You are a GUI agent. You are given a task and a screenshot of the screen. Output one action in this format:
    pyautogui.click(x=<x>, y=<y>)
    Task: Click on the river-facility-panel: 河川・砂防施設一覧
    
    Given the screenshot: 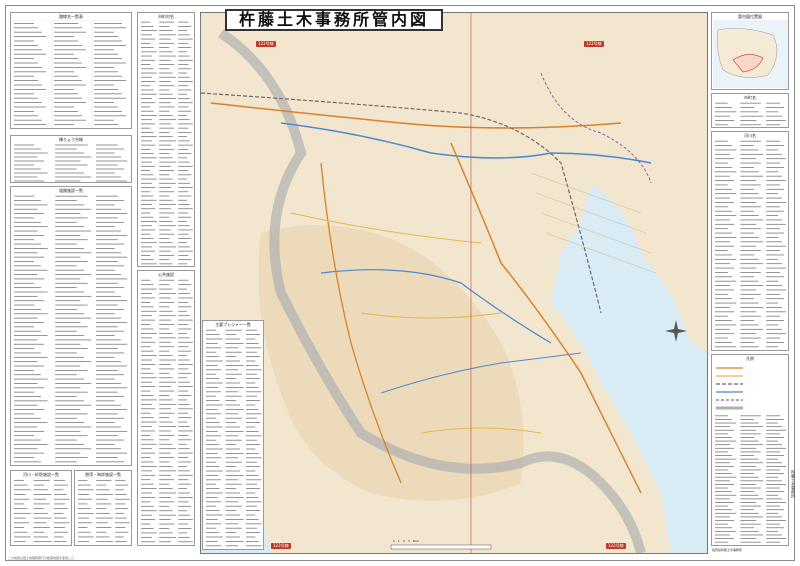 What is the action you would take?
    pyautogui.click(x=41, y=508)
    